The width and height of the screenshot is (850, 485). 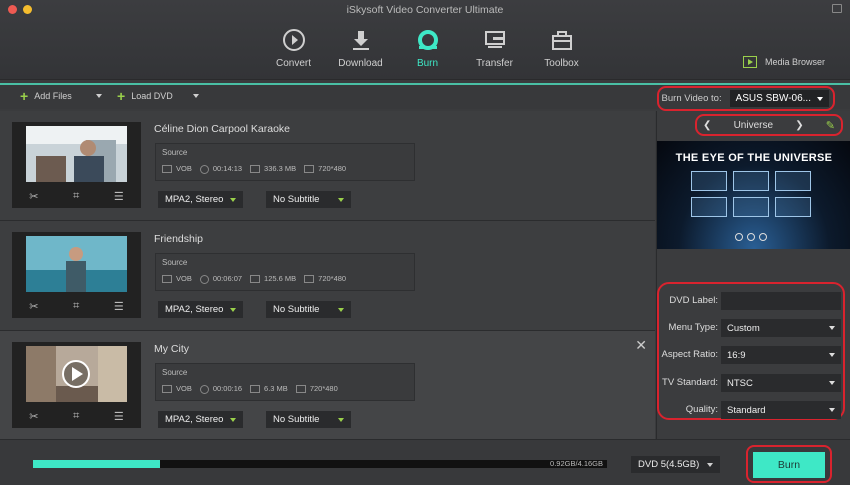 What do you see at coordinates (799, 125) in the screenshot?
I see `chevron-right-icon: ❯` at bounding box center [799, 125].